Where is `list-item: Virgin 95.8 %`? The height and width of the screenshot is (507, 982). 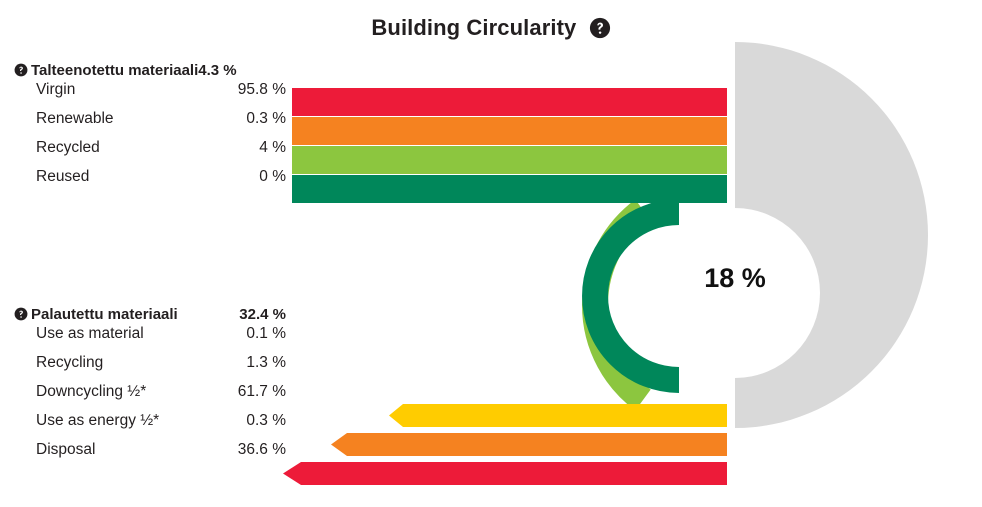 list-item: Virgin 95.8 % is located at coordinates (150, 95).